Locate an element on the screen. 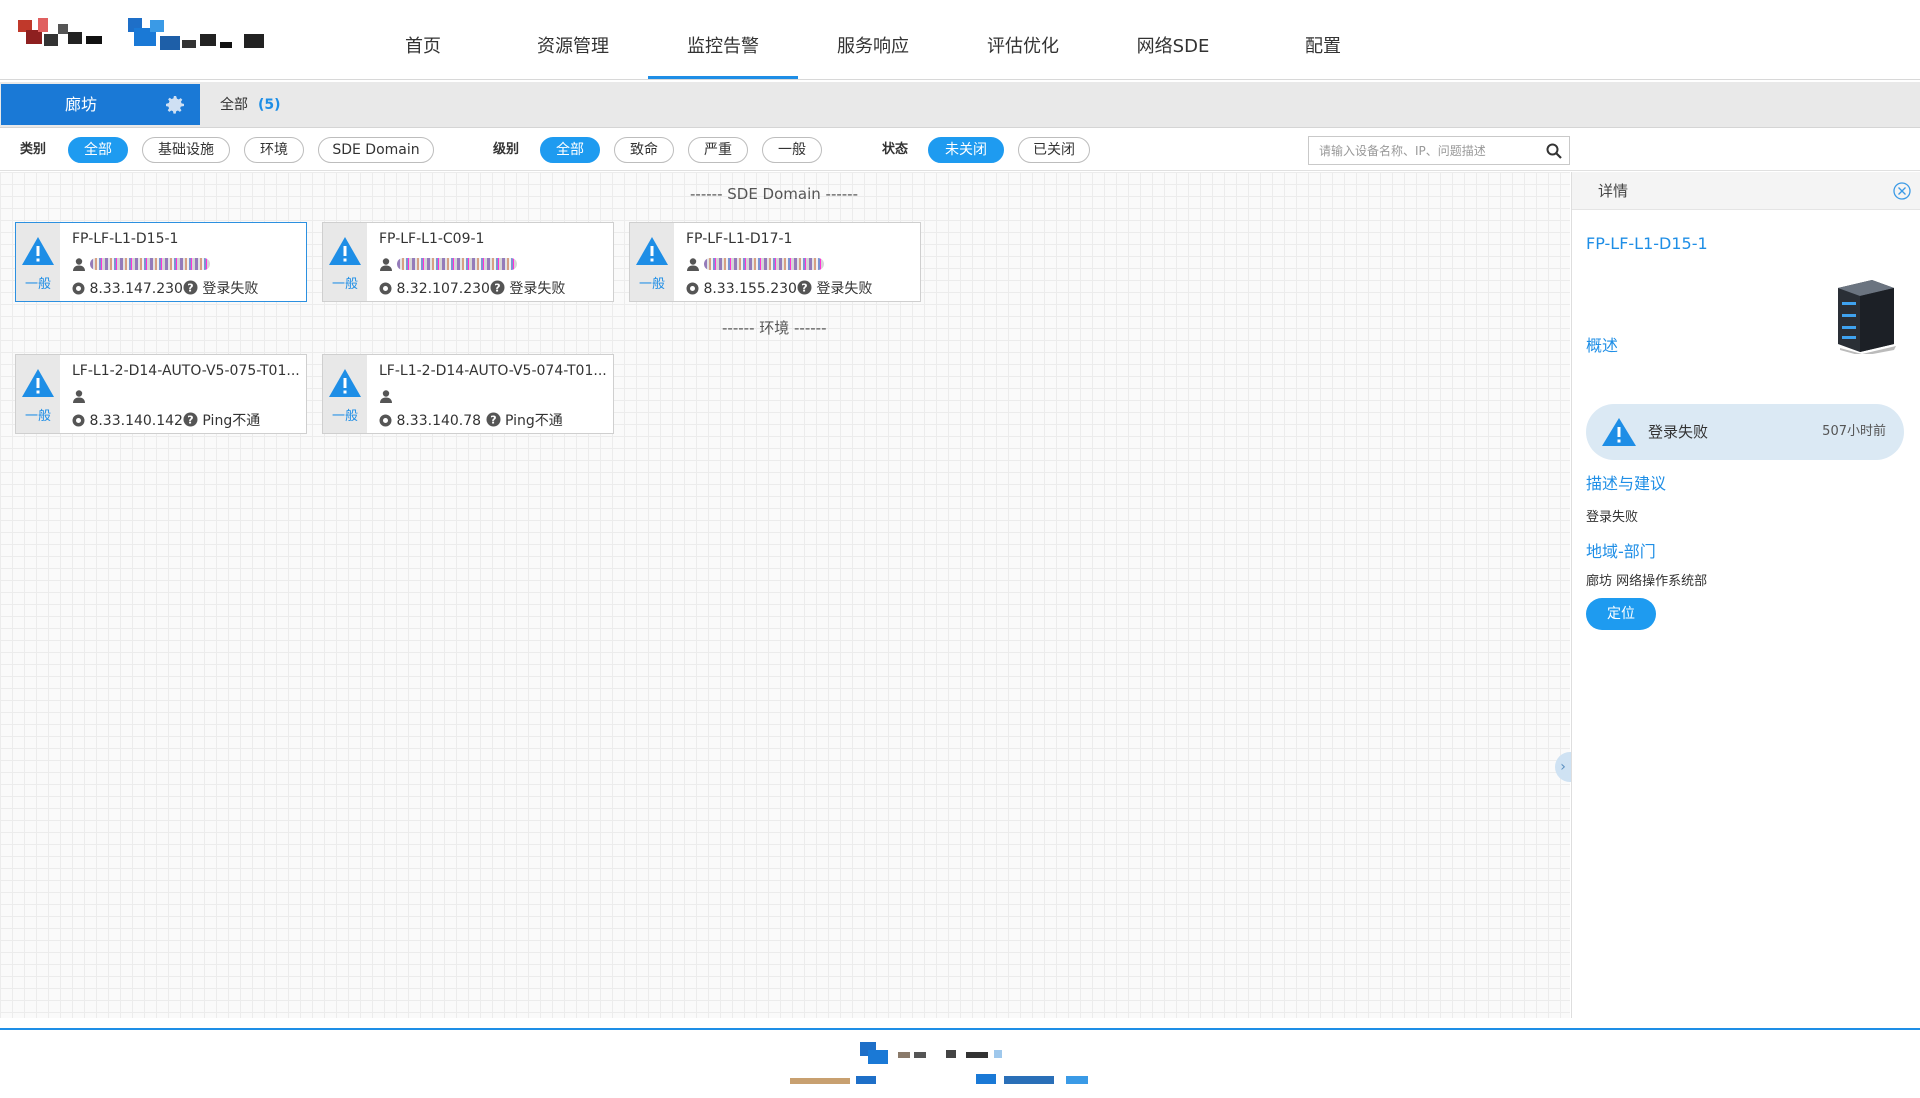 This screenshot has height=1098, width=1920. category-filter-label: 类别 is located at coordinates (33, 149).